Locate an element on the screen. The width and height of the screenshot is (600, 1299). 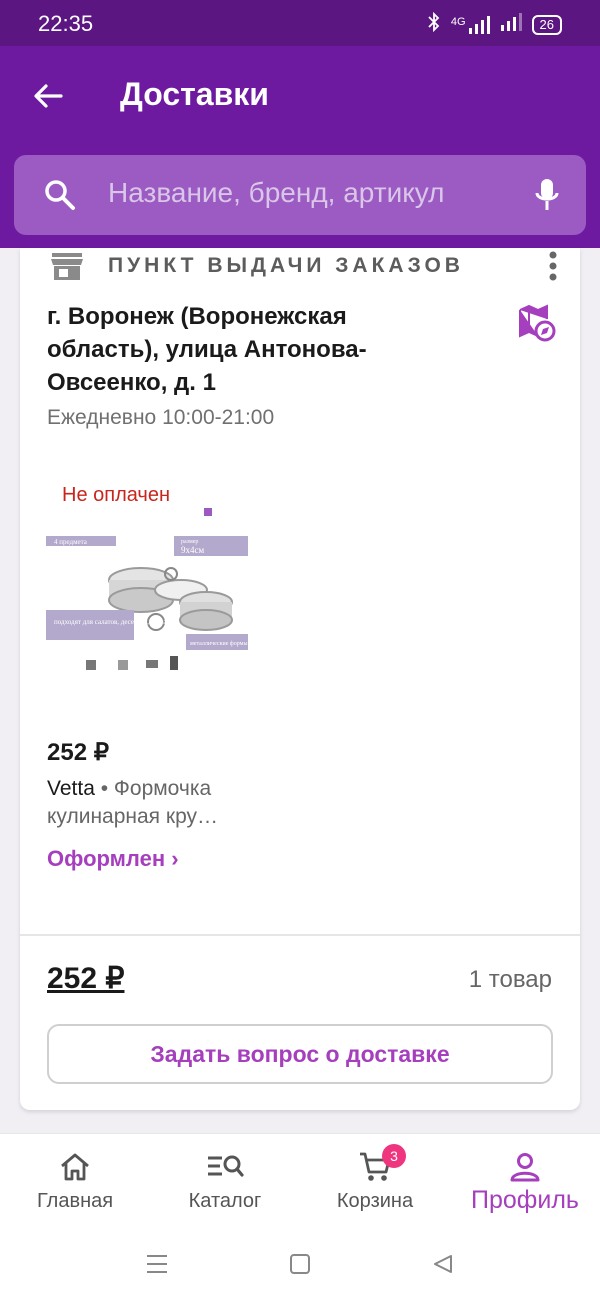
nav-catalog-label: Каталог is located at coordinates (225, 1201).